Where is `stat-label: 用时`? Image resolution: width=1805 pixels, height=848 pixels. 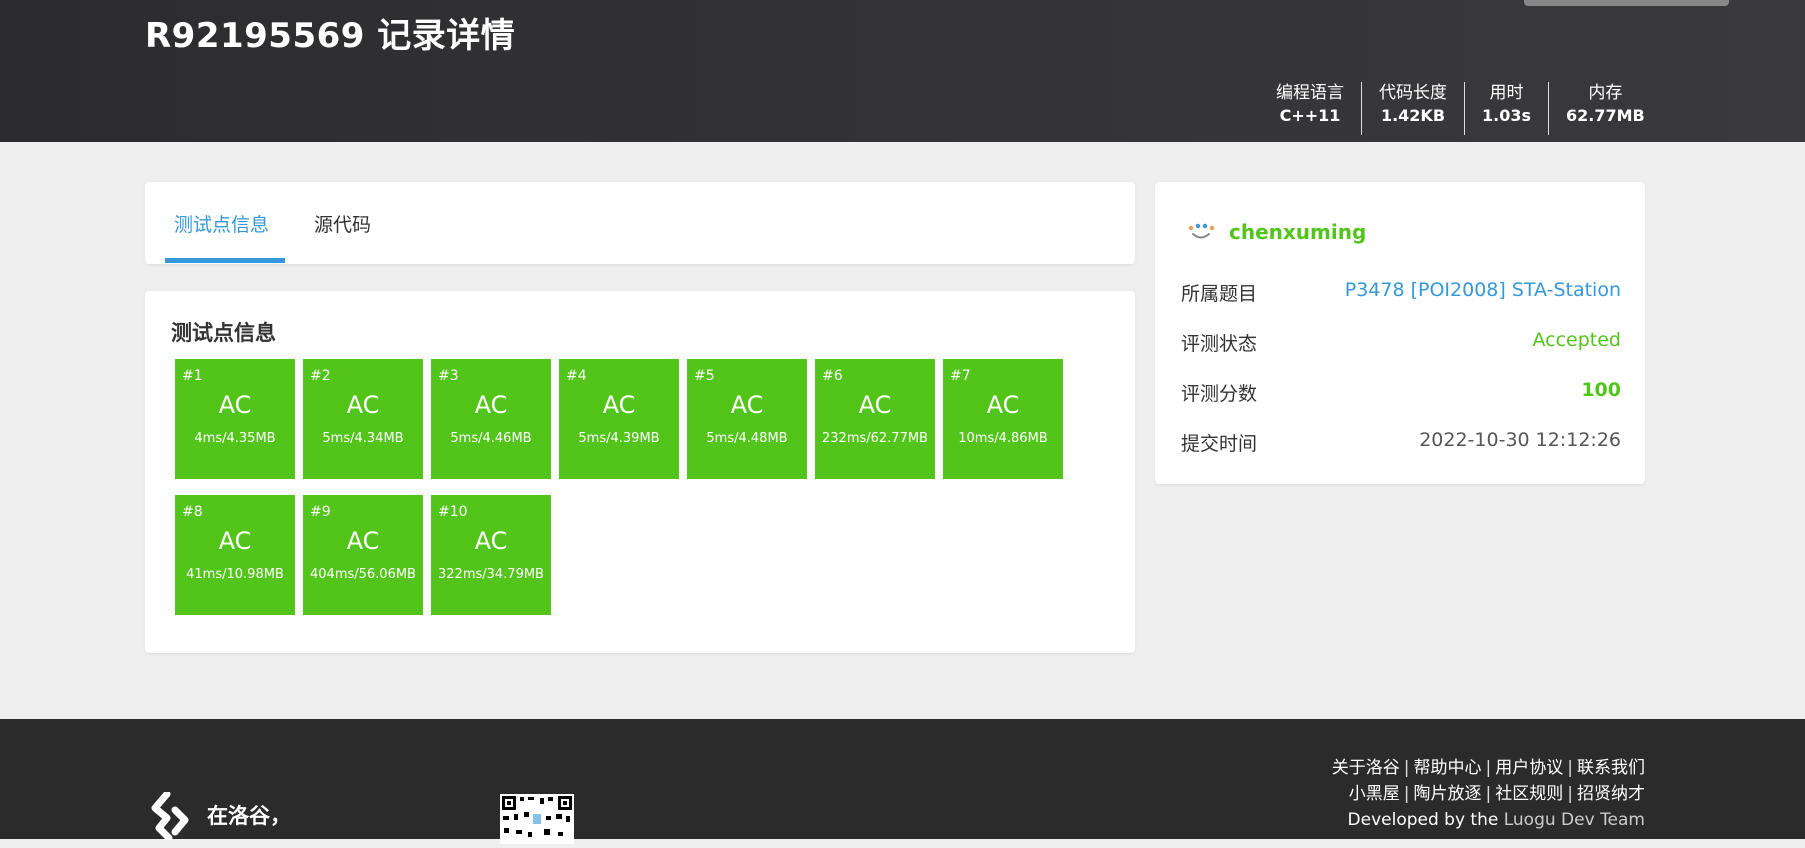
stat-label: 用时 is located at coordinates (1506, 93).